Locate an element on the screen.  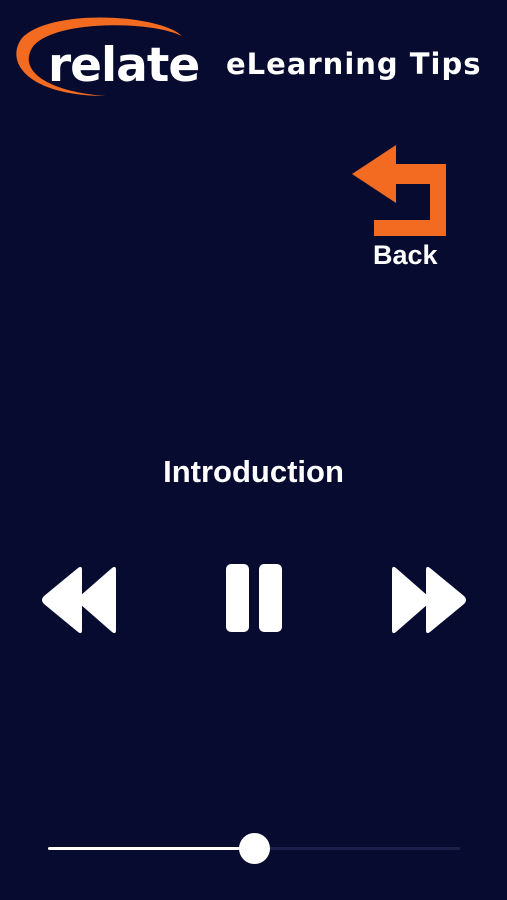
playback-controls is located at coordinates (253, 600).